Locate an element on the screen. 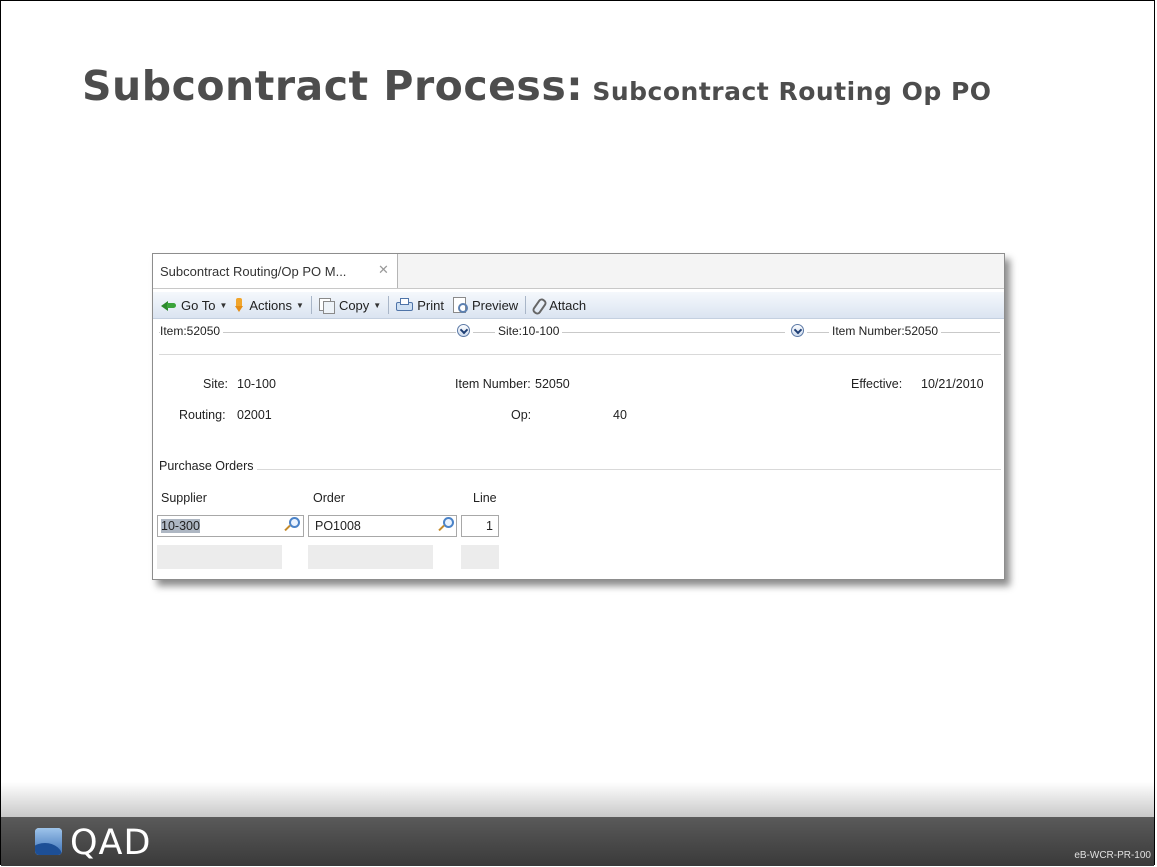  qad-logo-icon is located at coordinates (48, 841).